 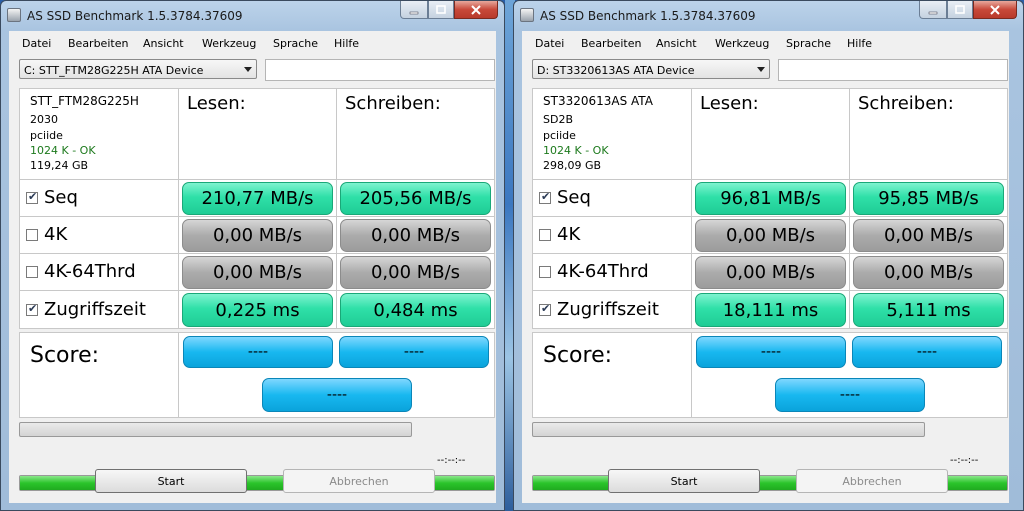 I want to click on row-4k64-write-cell: 0,00 MB/s, so click(x=928, y=272).